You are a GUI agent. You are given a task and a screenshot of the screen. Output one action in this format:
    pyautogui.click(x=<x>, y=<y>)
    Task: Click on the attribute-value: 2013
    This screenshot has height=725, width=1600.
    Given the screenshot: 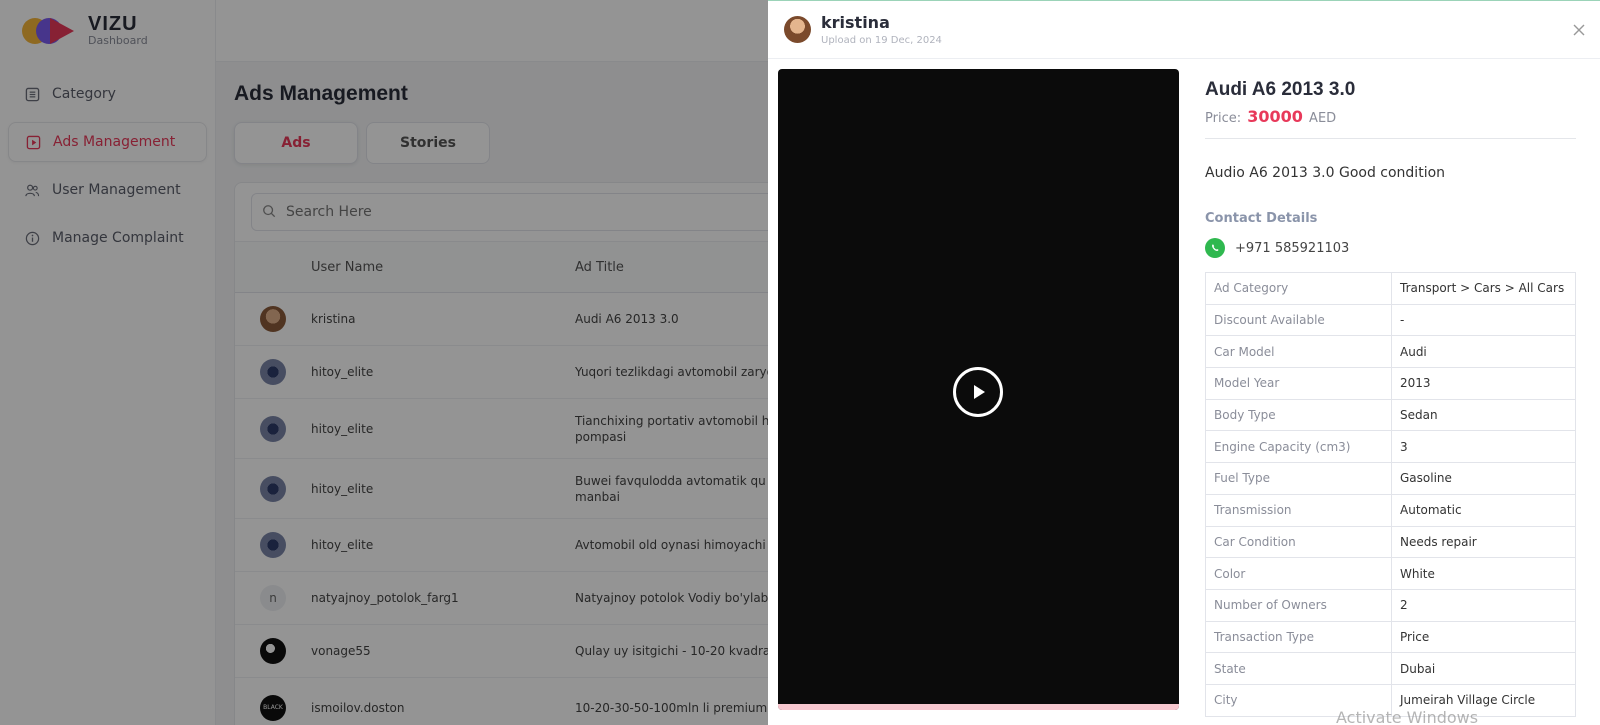 What is the action you would take?
    pyautogui.click(x=1483, y=383)
    